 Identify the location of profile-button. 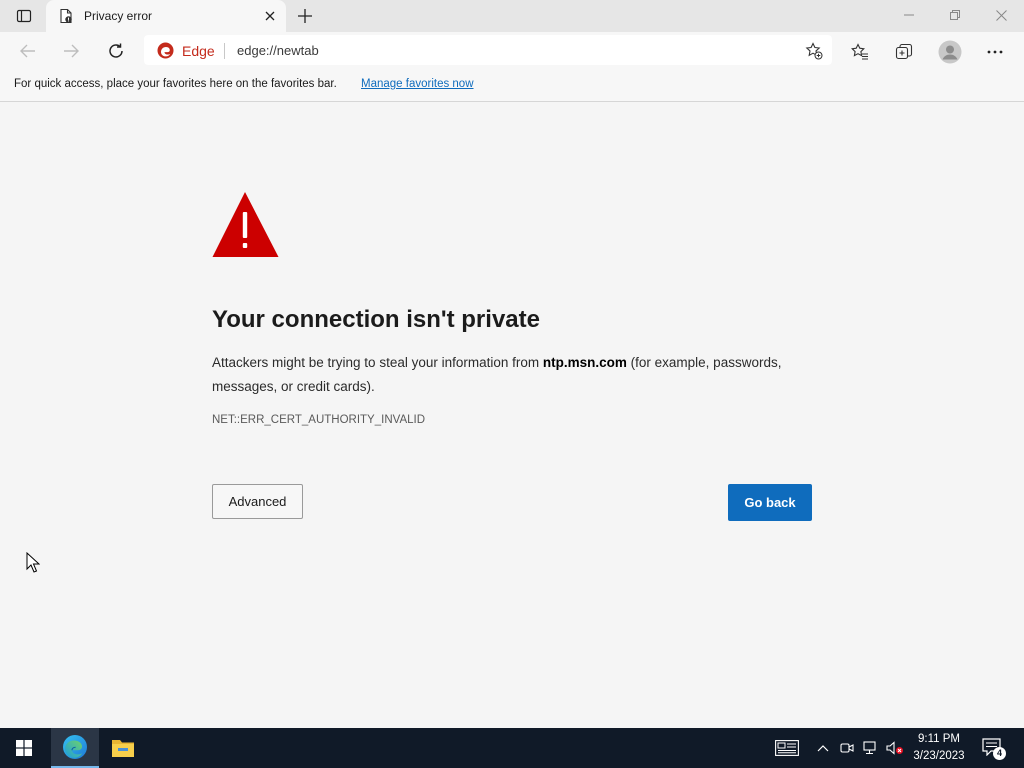
(950, 52).